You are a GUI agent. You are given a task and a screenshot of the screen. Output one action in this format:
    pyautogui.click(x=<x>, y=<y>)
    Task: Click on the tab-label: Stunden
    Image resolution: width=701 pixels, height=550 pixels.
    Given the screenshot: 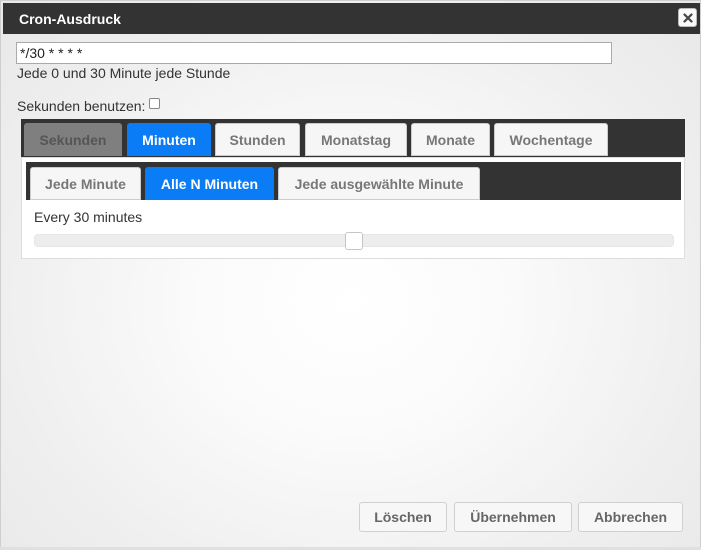 What is the action you would take?
    pyautogui.click(x=257, y=139)
    